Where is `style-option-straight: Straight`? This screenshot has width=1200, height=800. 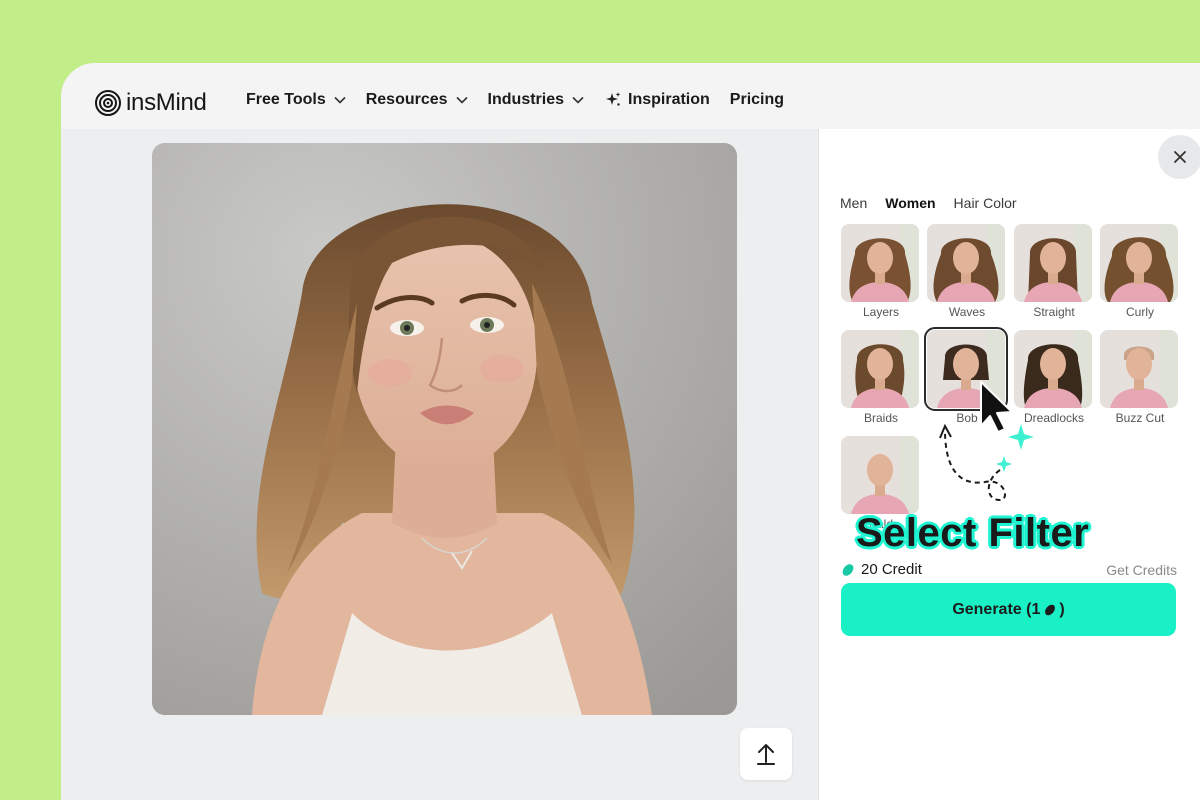 style-option-straight: Straight is located at coordinates (1054, 271).